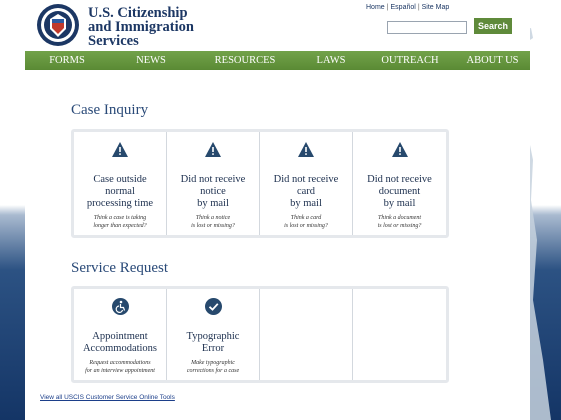  What do you see at coordinates (67, 60) in the screenshot?
I see `nav-forms: FORMS` at bounding box center [67, 60].